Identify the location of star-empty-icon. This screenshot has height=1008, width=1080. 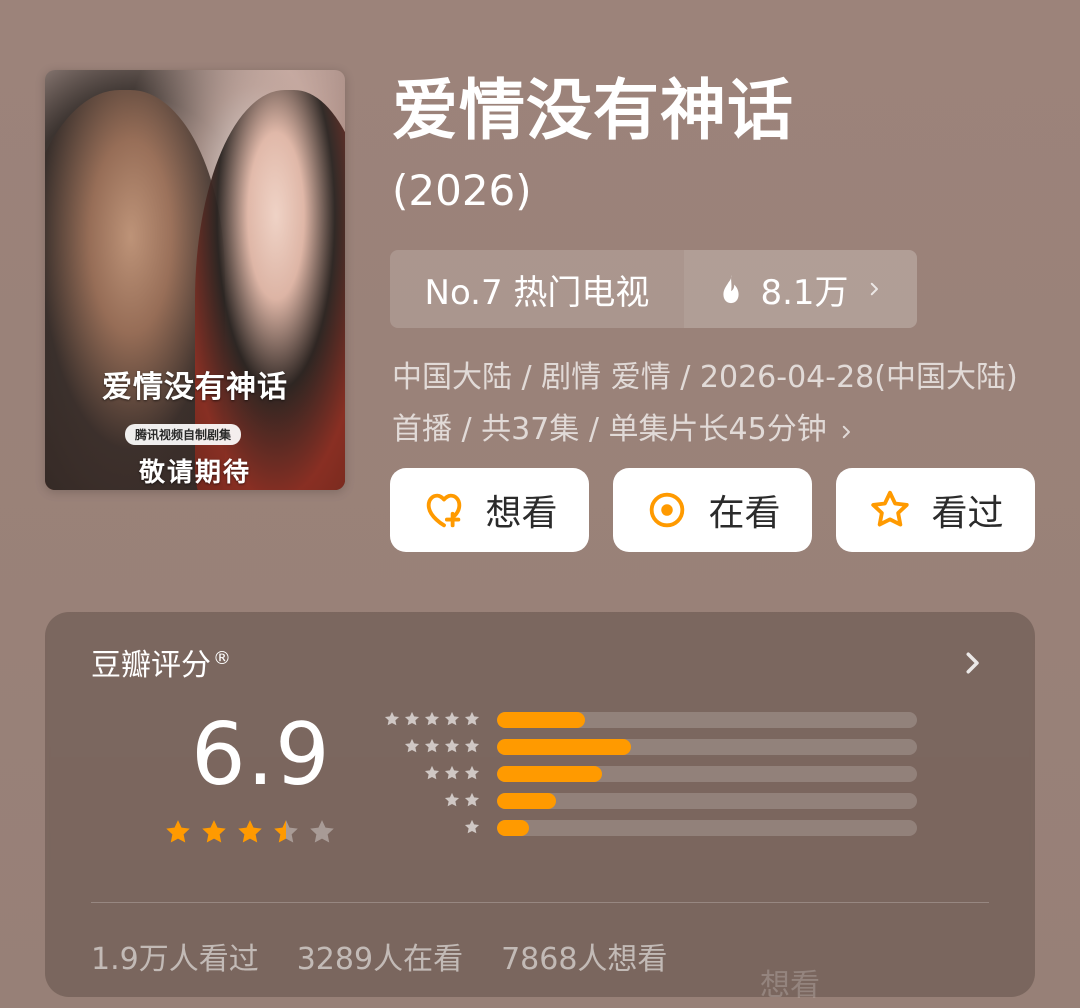
(322, 831).